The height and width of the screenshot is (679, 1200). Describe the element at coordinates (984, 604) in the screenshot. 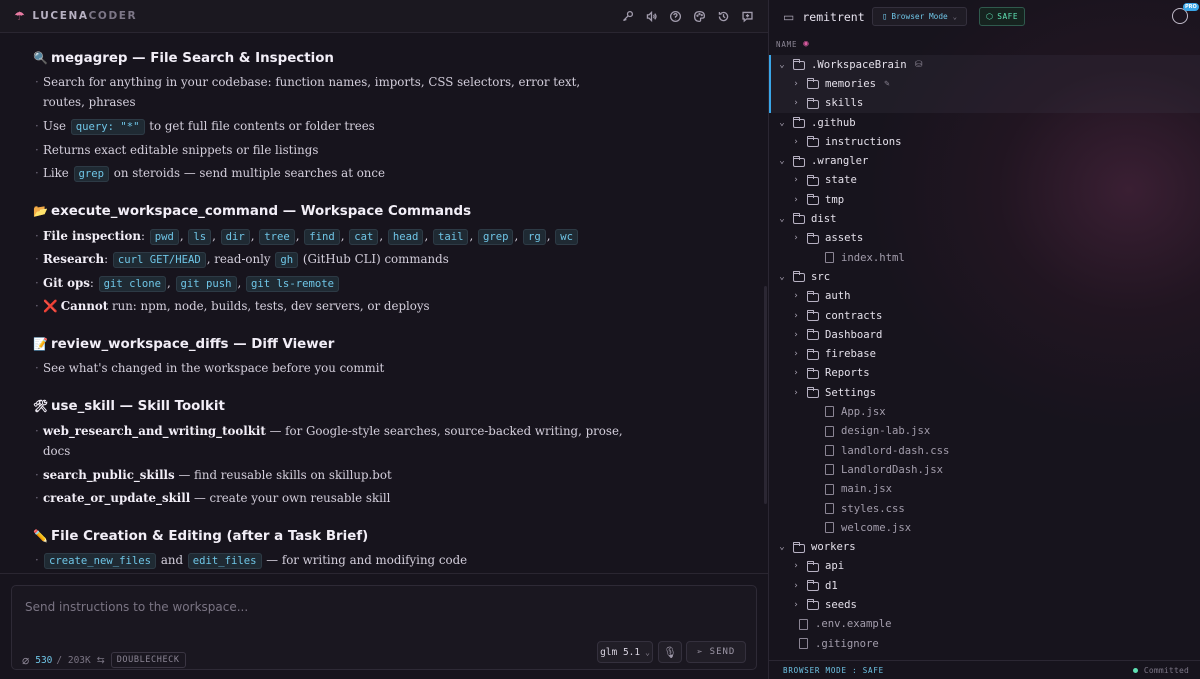

I see `tree-folder: › seeds` at that location.